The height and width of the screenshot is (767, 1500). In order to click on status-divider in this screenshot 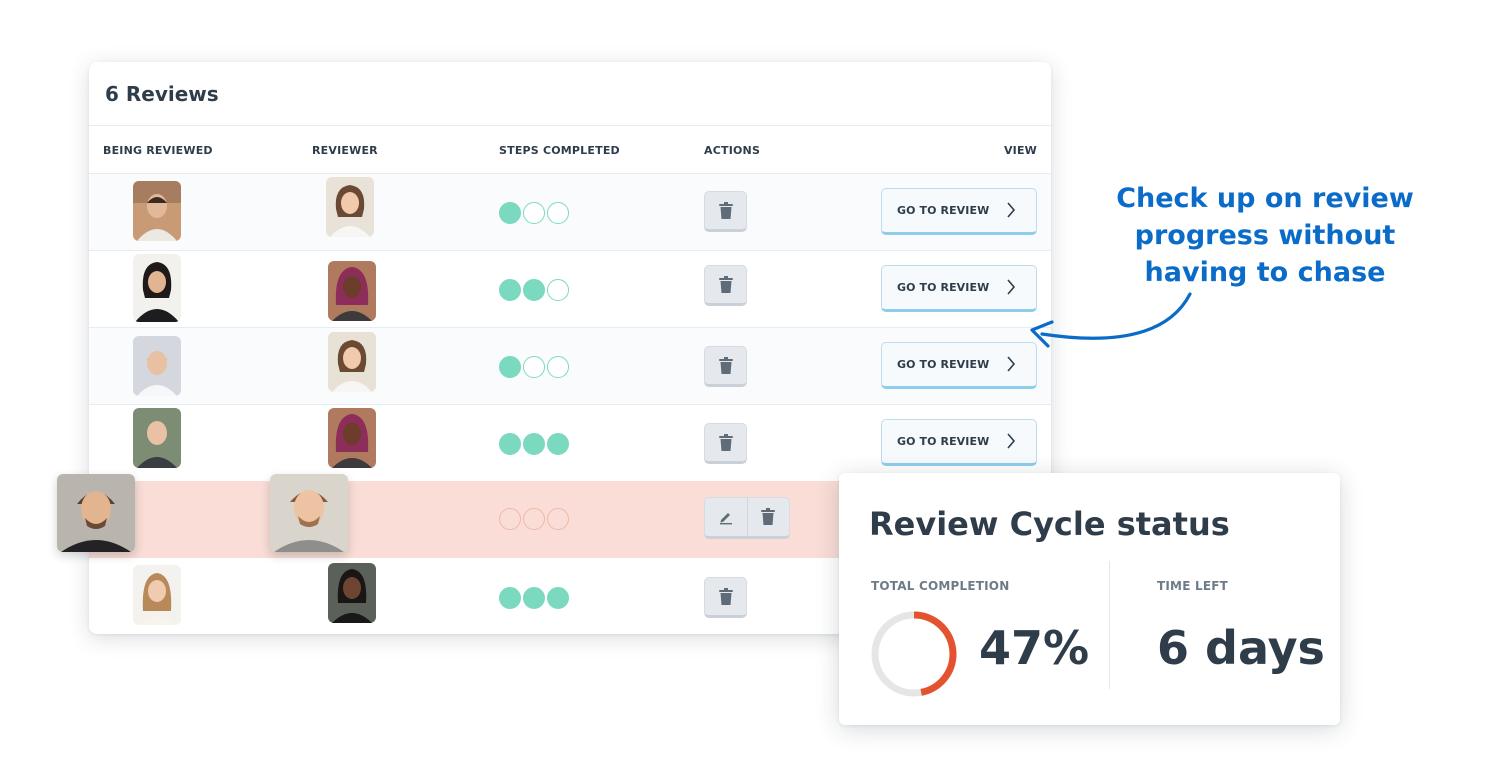, I will do `click(1109, 625)`.